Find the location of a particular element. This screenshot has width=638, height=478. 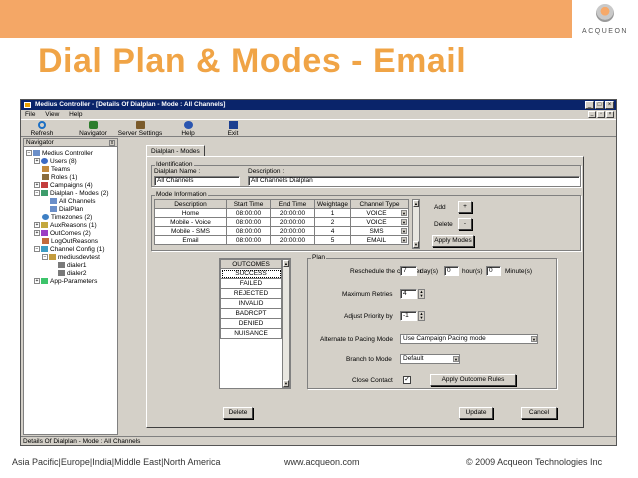

tree-item-dialer1: dialer1 is located at coordinates (72, 266).